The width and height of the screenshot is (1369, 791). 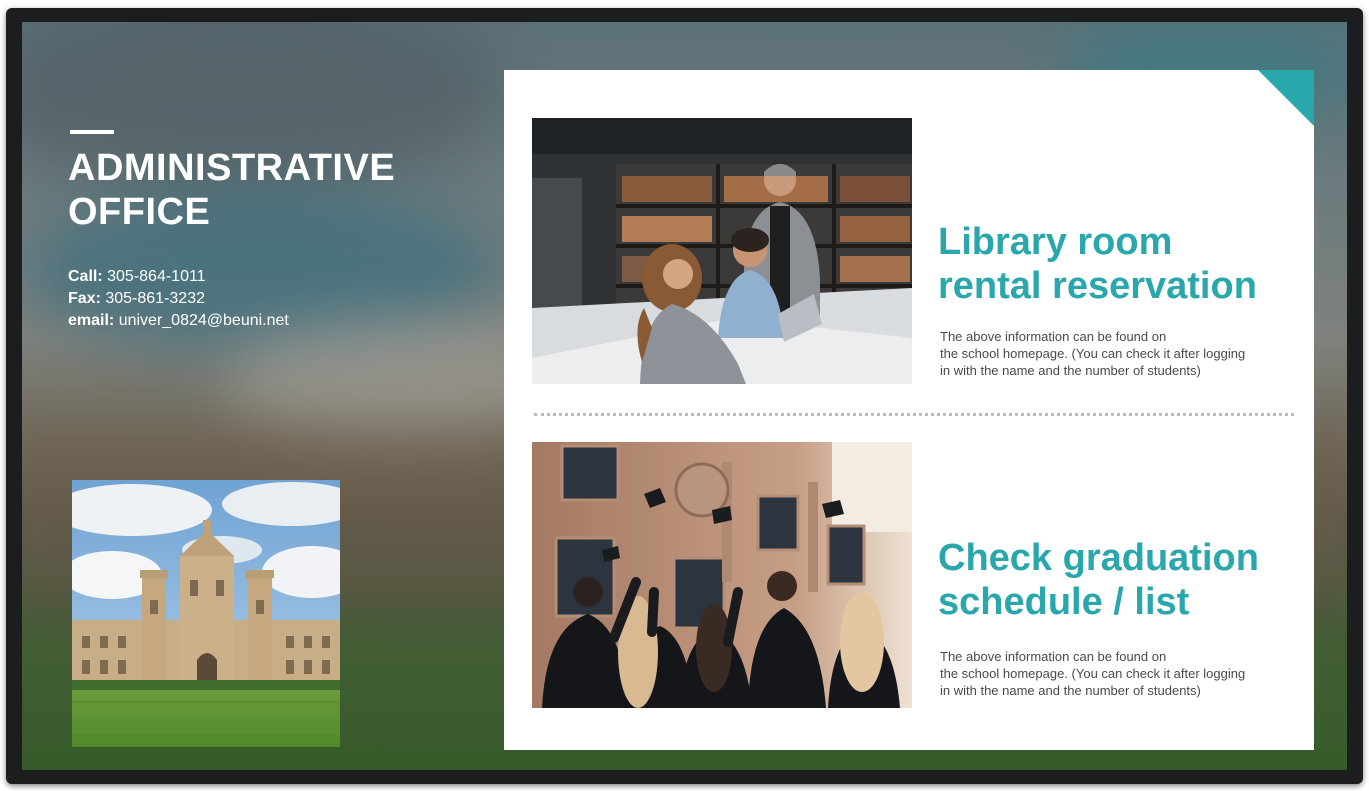 What do you see at coordinates (206, 613) in the screenshot?
I see `campus-photo` at bounding box center [206, 613].